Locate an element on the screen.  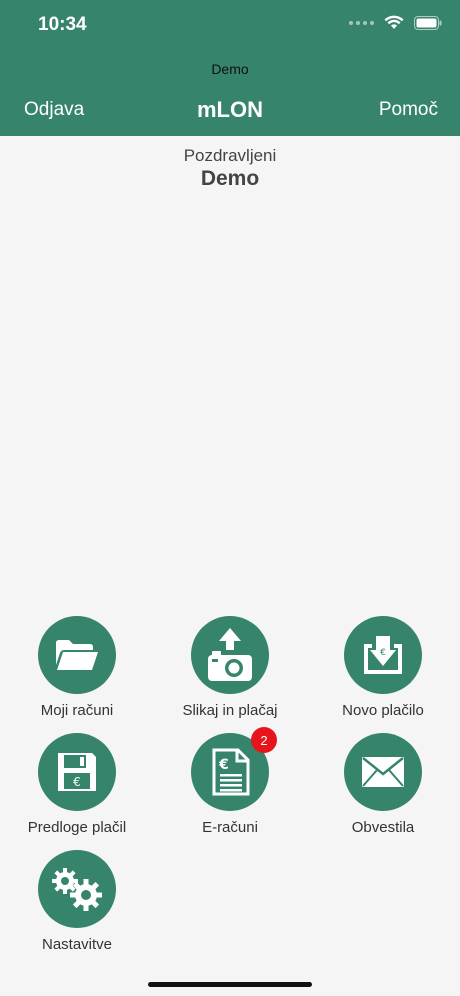
tile-label: Moji računi is located at coordinates (77, 710).